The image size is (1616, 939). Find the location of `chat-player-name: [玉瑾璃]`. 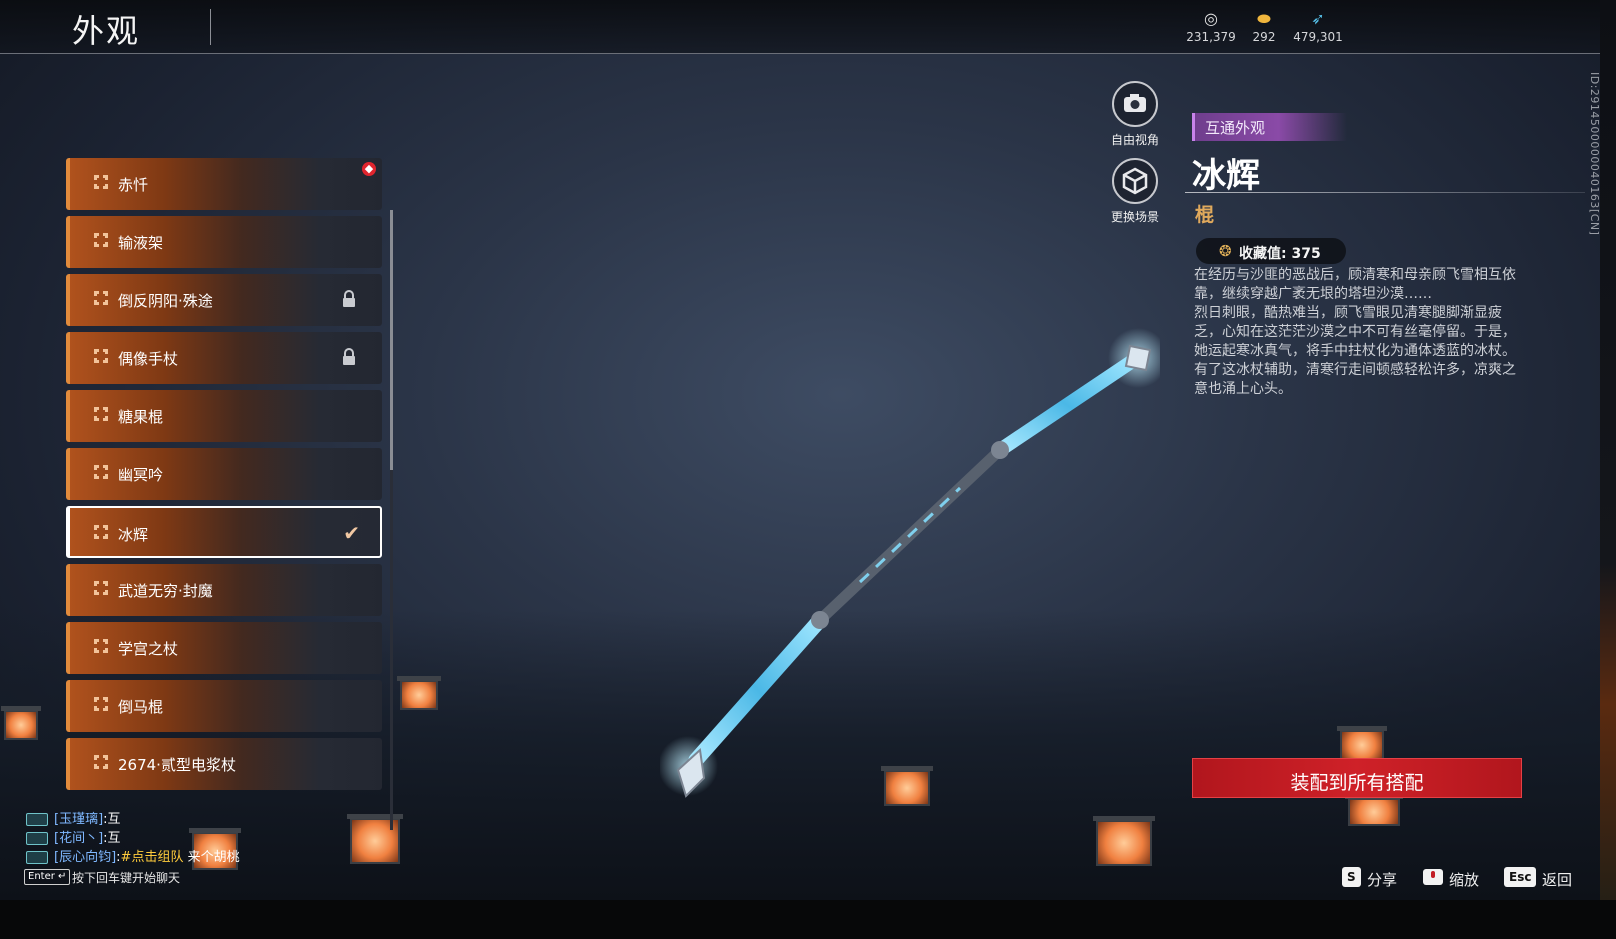

chat-player-name: [玉瑾璃] is located at coordinates (78, 819).